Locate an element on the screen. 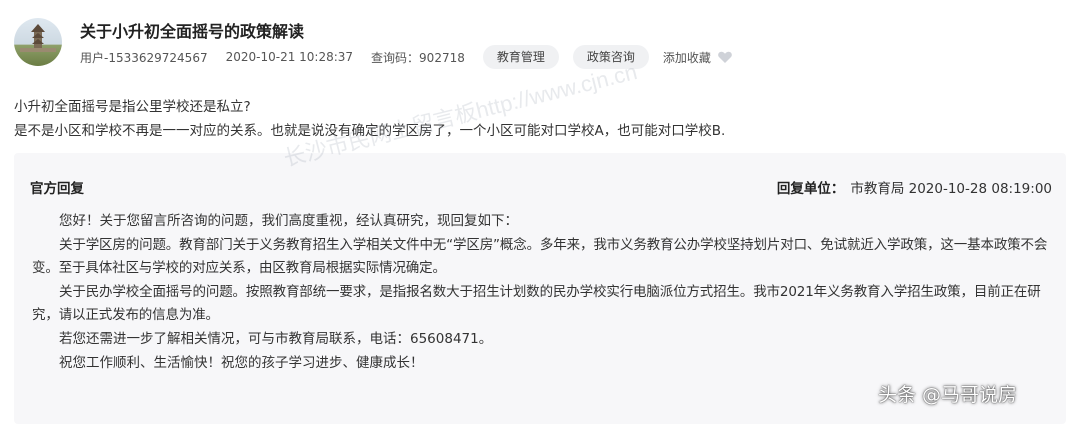 This screenshot has height=424, width=1080. page-title: 关于小升初全面摇号的政策解读 is located at coordinates (192, 31).